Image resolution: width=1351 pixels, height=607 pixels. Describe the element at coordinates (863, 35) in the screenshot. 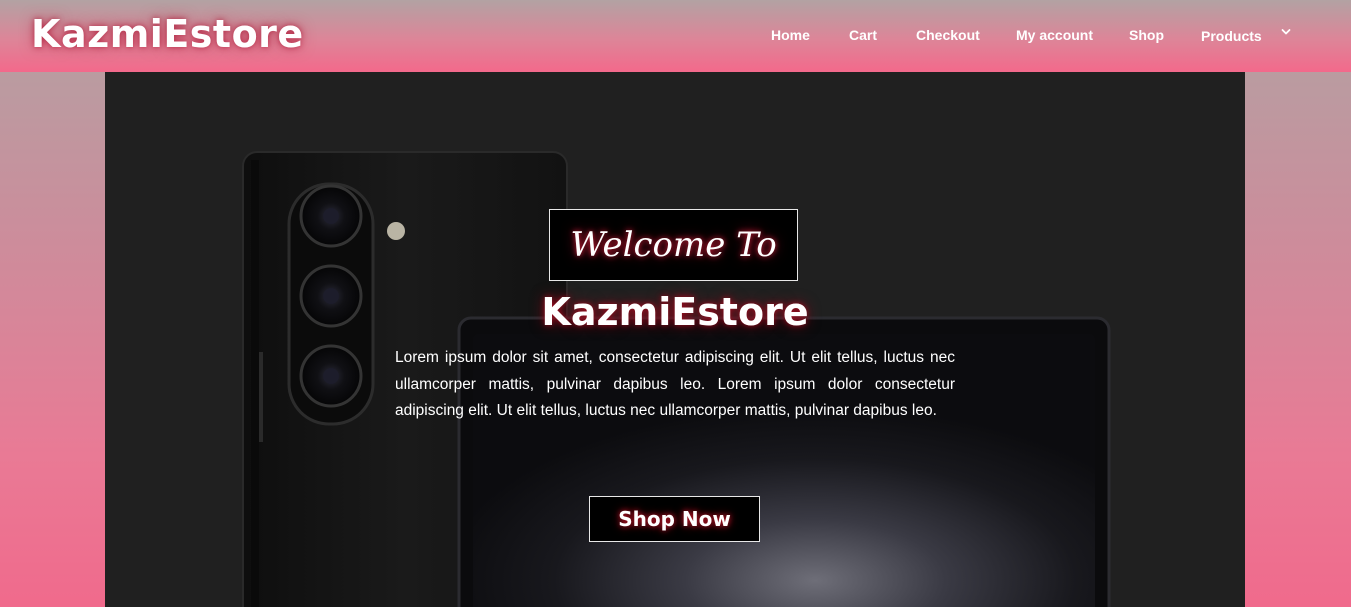

I see `nav-item-cart: Cart` at that location.